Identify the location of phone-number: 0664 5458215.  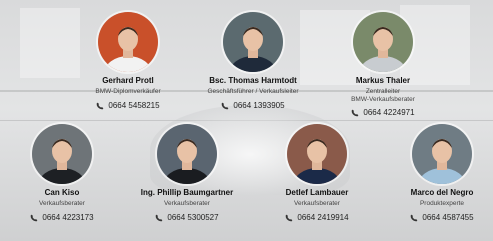
(134, 105).